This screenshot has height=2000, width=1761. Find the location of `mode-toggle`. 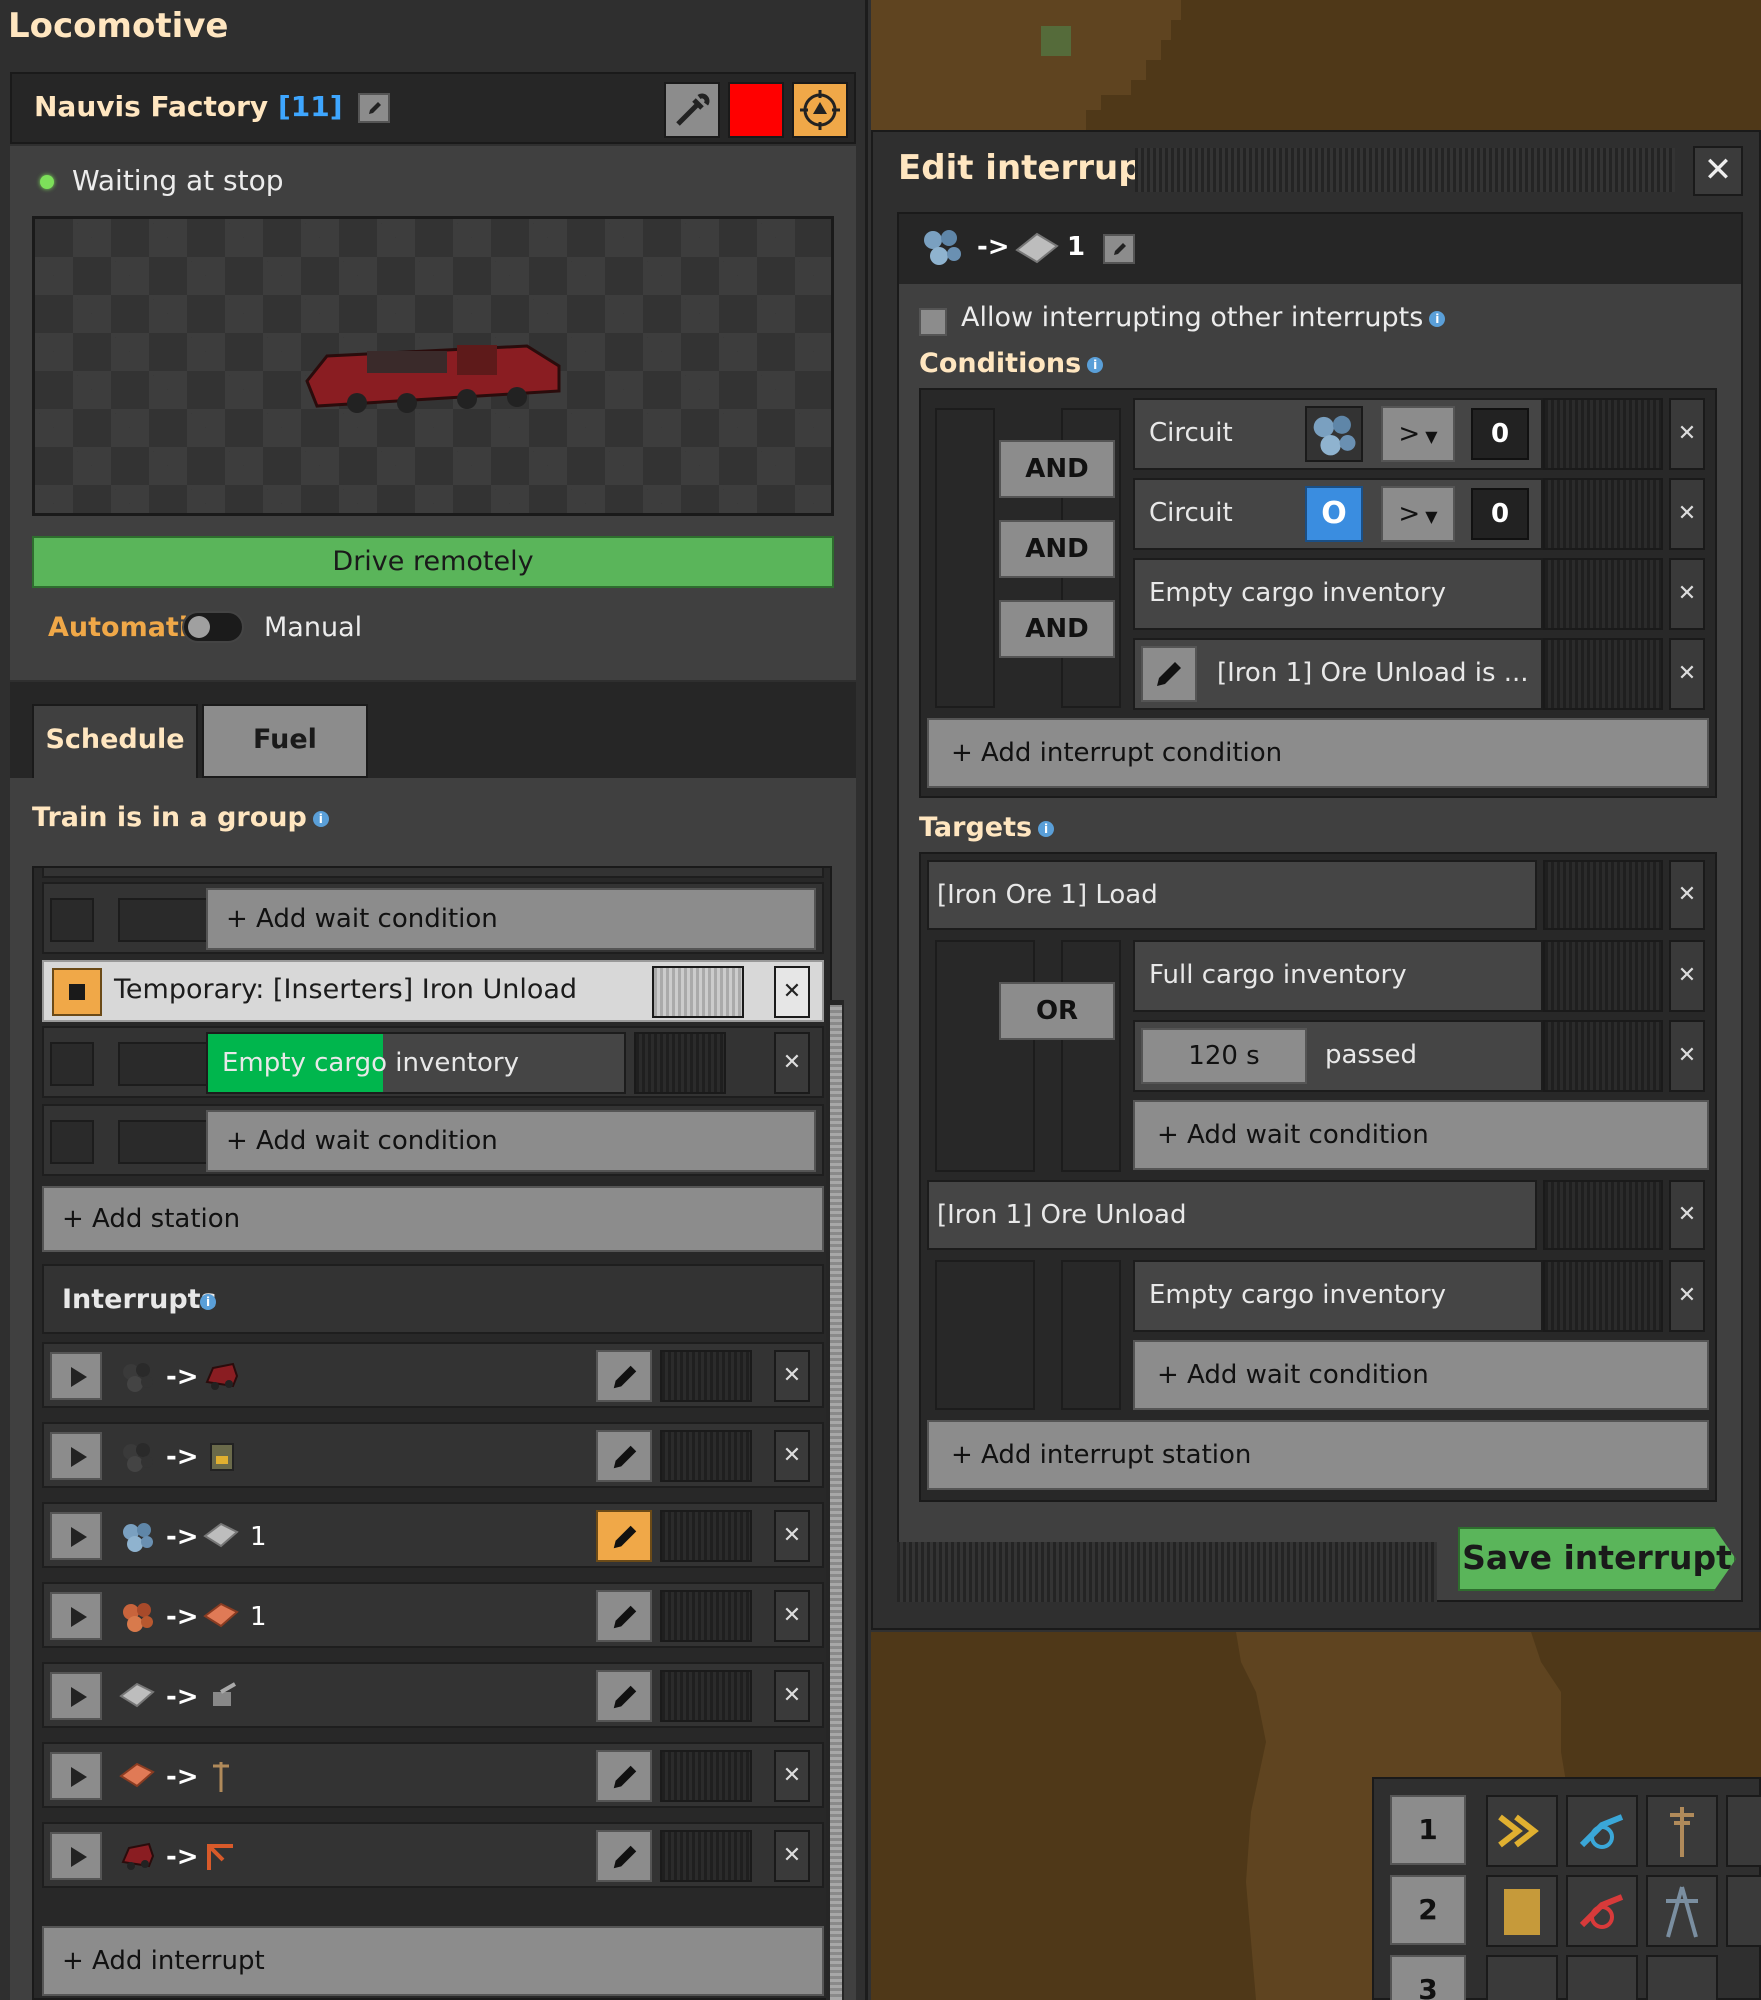

mode-toggle is located at coordinates (213, 627).